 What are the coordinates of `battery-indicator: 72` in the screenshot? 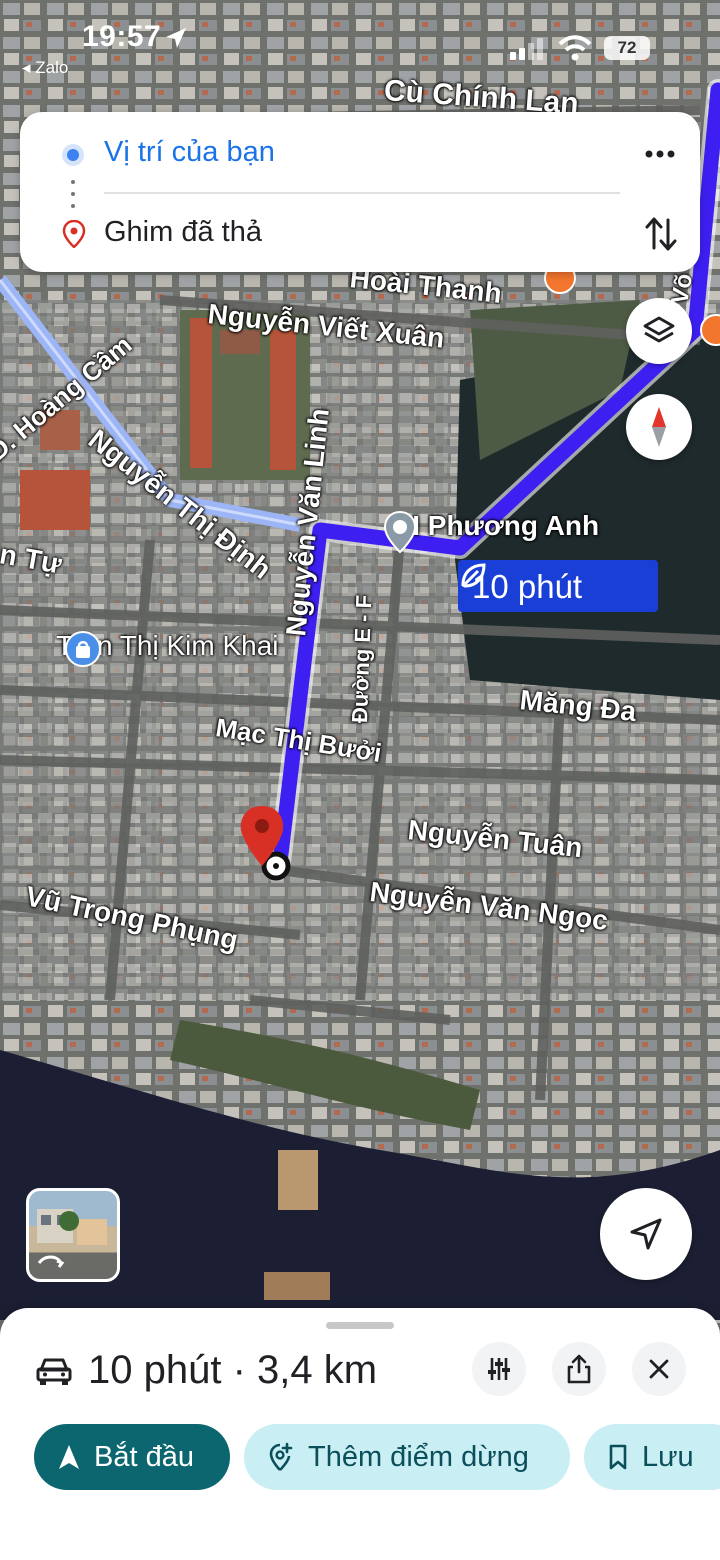 It's located at (627, 48).